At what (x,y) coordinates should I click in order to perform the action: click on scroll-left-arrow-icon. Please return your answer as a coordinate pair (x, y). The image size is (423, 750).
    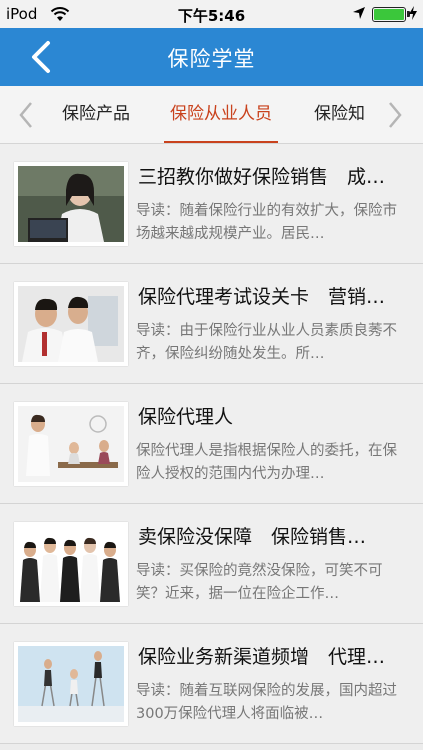
    Looking at the image, I should click on (26, 115).